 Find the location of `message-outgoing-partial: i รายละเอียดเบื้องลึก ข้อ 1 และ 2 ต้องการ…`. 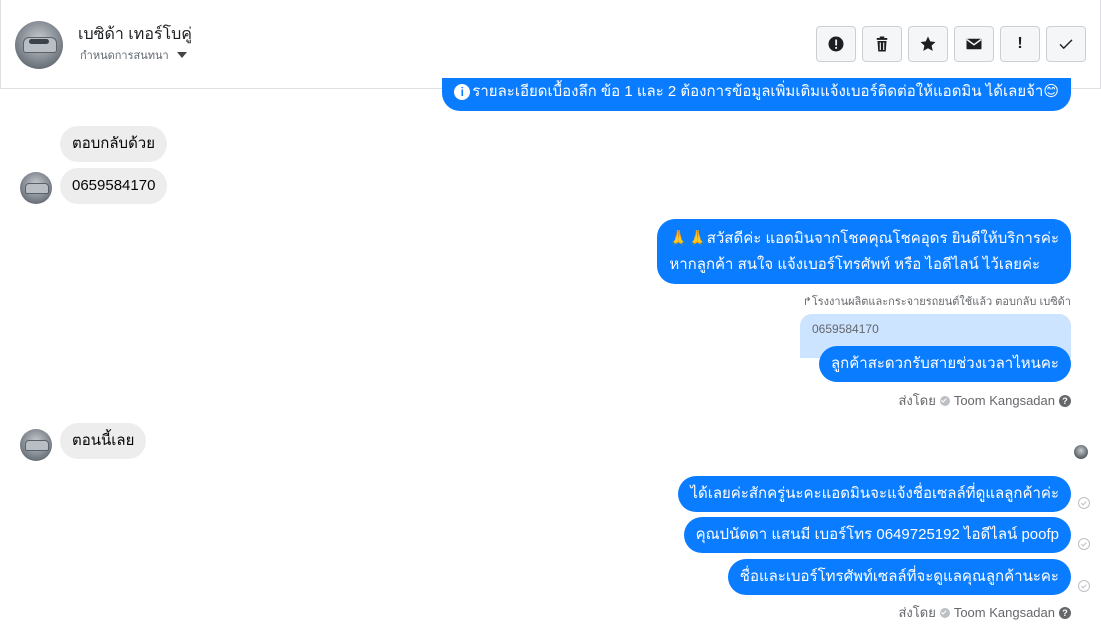

message-outgoing-partial: i รายละเอียดเบื้องลึก ข้อ 1 และ 2 ต้องการ… is located at coordinates (756, 94).